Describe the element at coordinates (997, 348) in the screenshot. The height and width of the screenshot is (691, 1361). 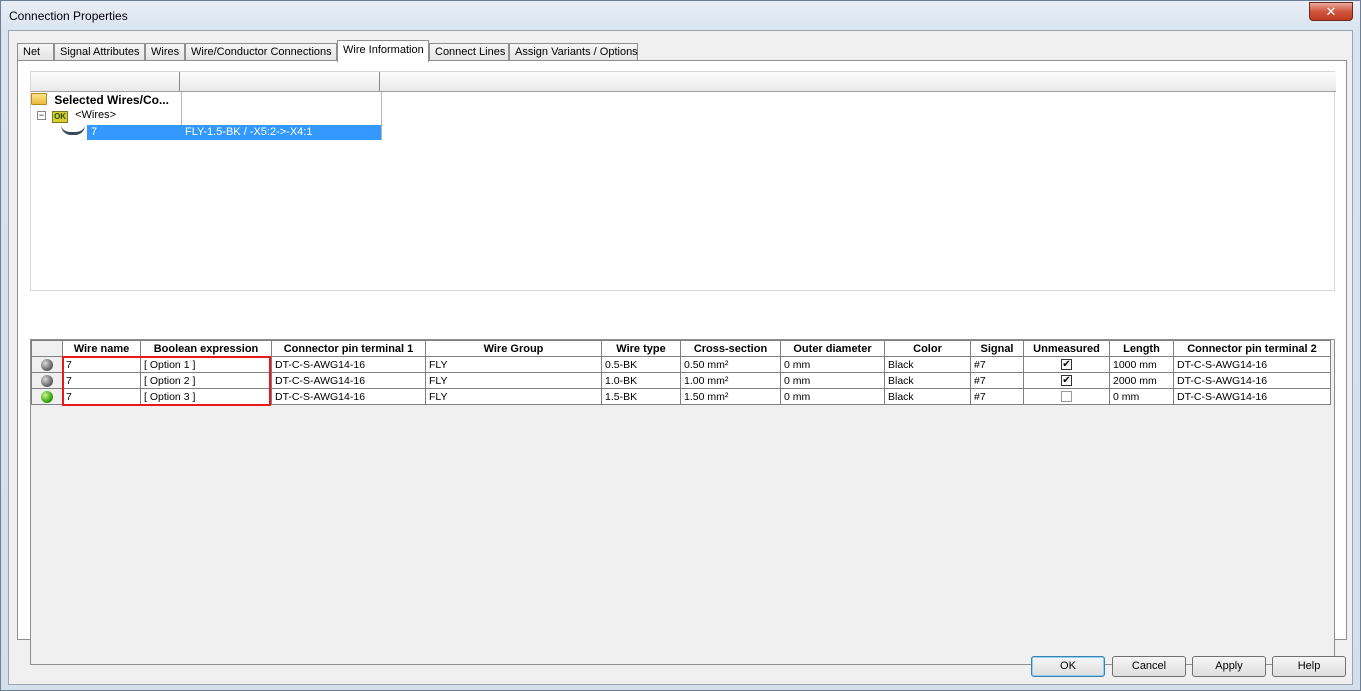
I see `column-header-signal: Signal` at that location.